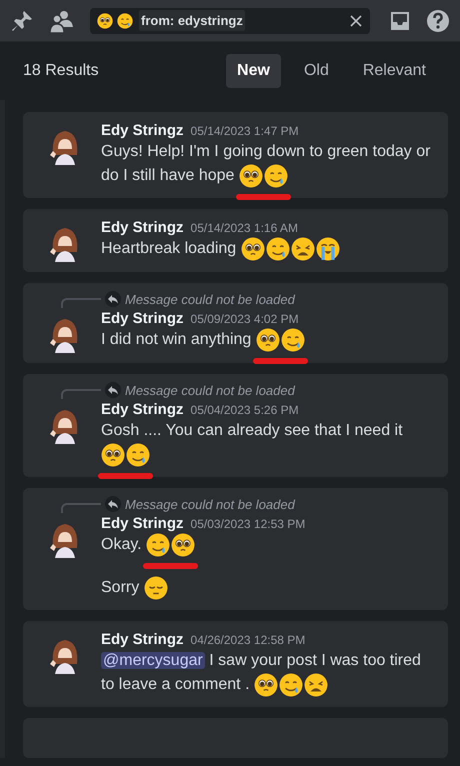 This screenshot has width=460, height=766. Describe the element at coordinates (267, 443) in the screenshot. I see `message-text: Gosh .... You can already see that I need it` at that location.